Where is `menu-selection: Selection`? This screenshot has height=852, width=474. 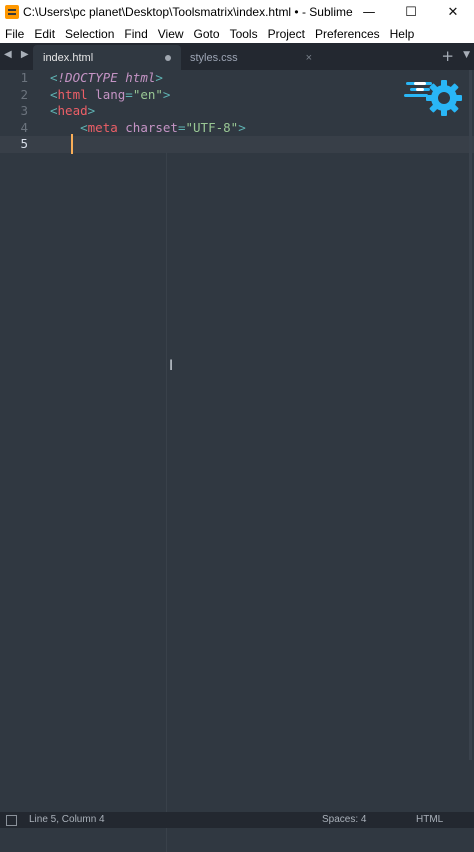 menu-selection: Selection is located at coordinates (89, 34).